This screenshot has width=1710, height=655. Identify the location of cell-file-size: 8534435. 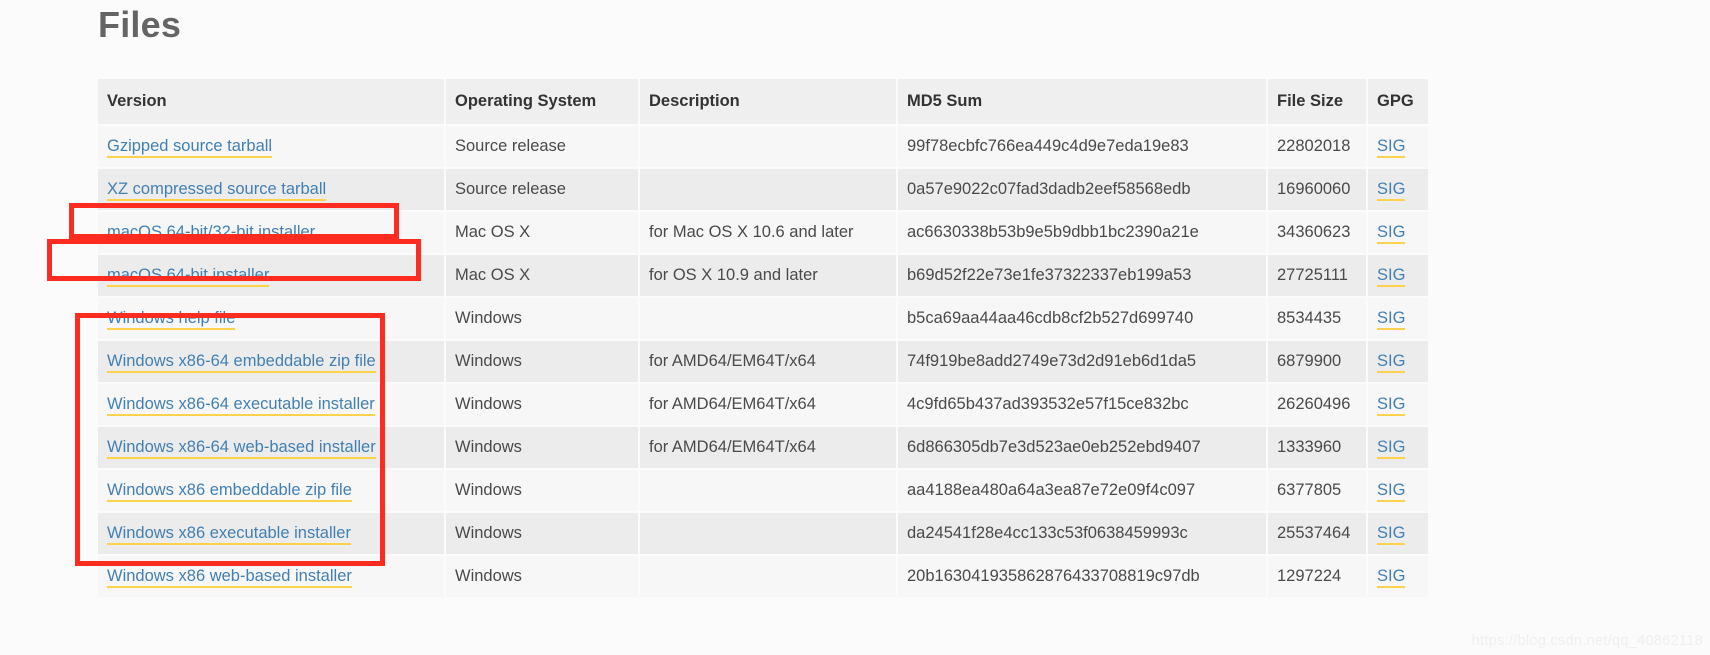
(1316, 318).